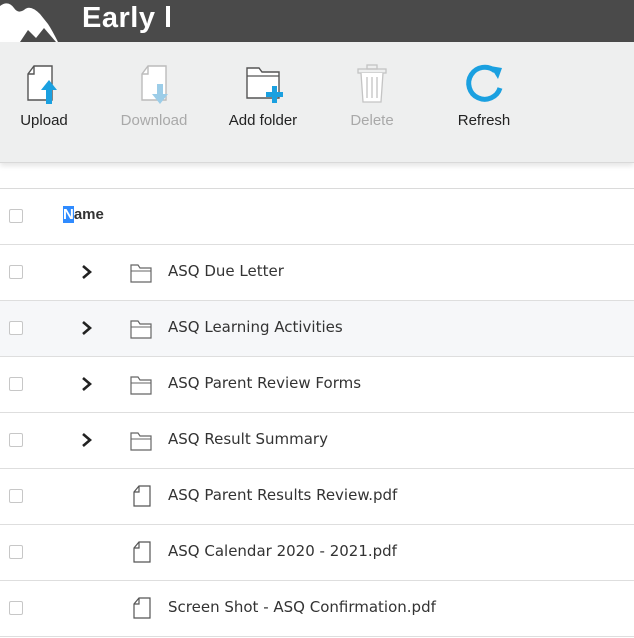  Describe the element at coordinates (372, 83) in the screenshot. I see `trash-icon` at that location.